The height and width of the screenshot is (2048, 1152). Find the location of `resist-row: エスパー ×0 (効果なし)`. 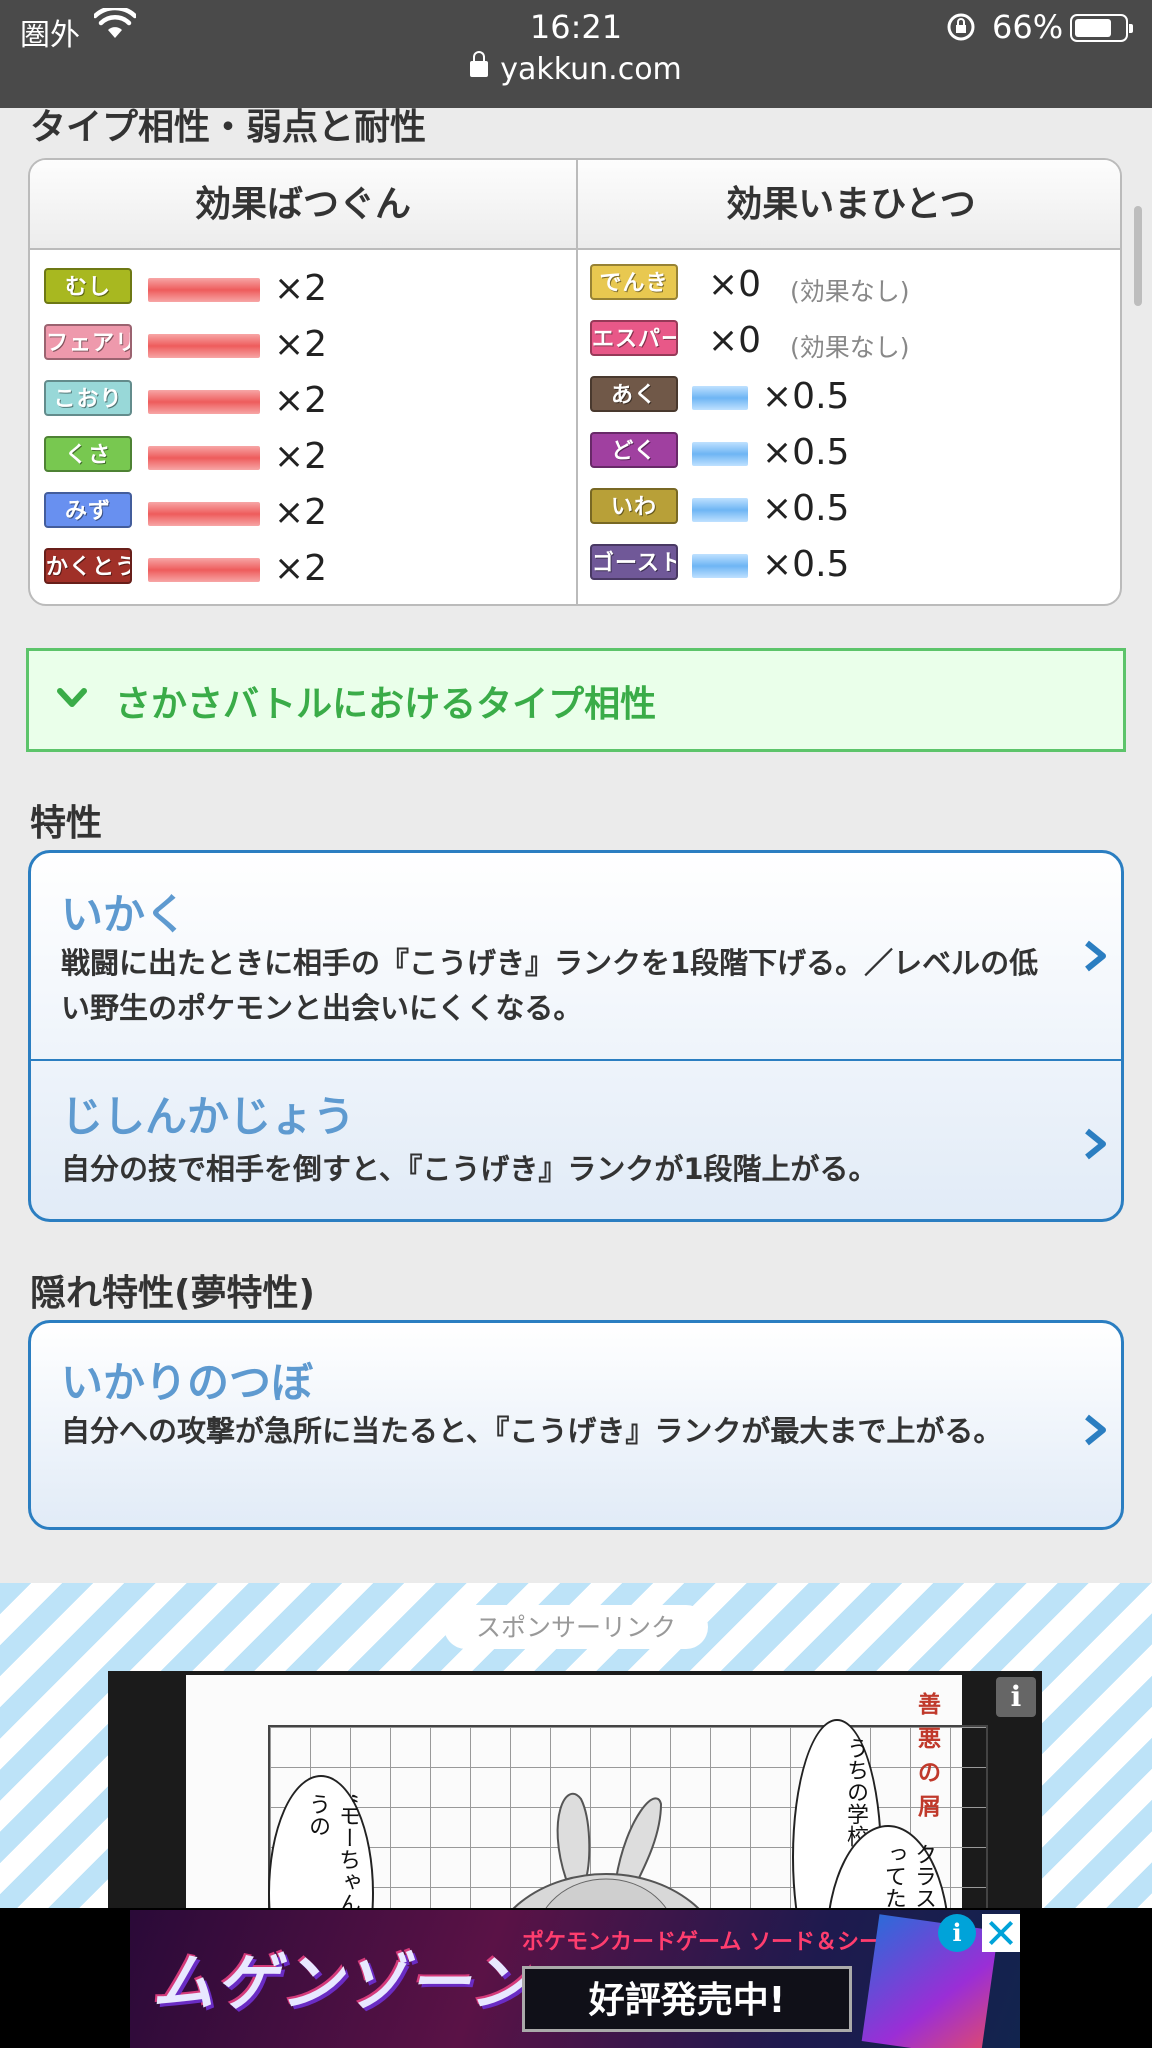

resist-row: エスパー ×0 (効果なし) is located at coordinates (850, 341).